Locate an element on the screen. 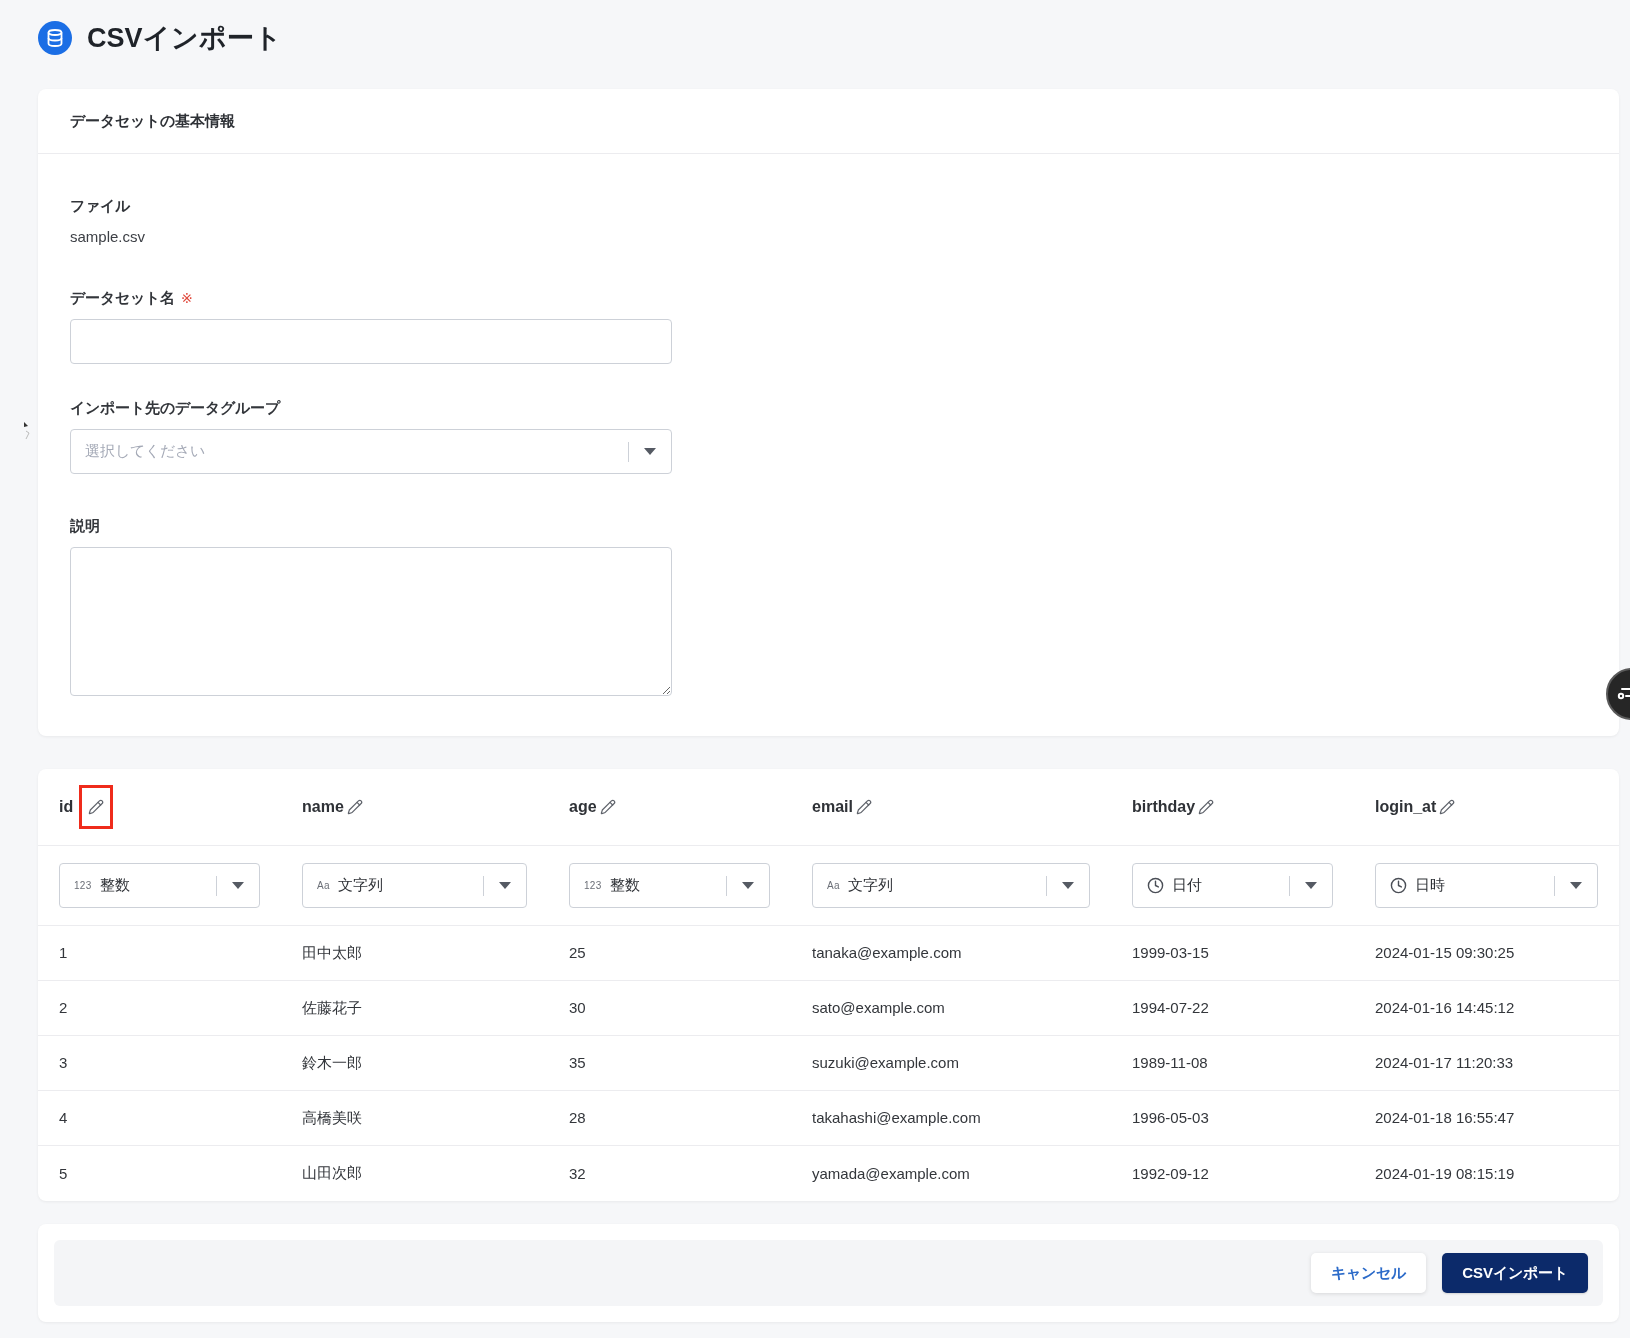  table-cell: 2024-01-18 16:55:47 is located at coordinates (1445, 1117).